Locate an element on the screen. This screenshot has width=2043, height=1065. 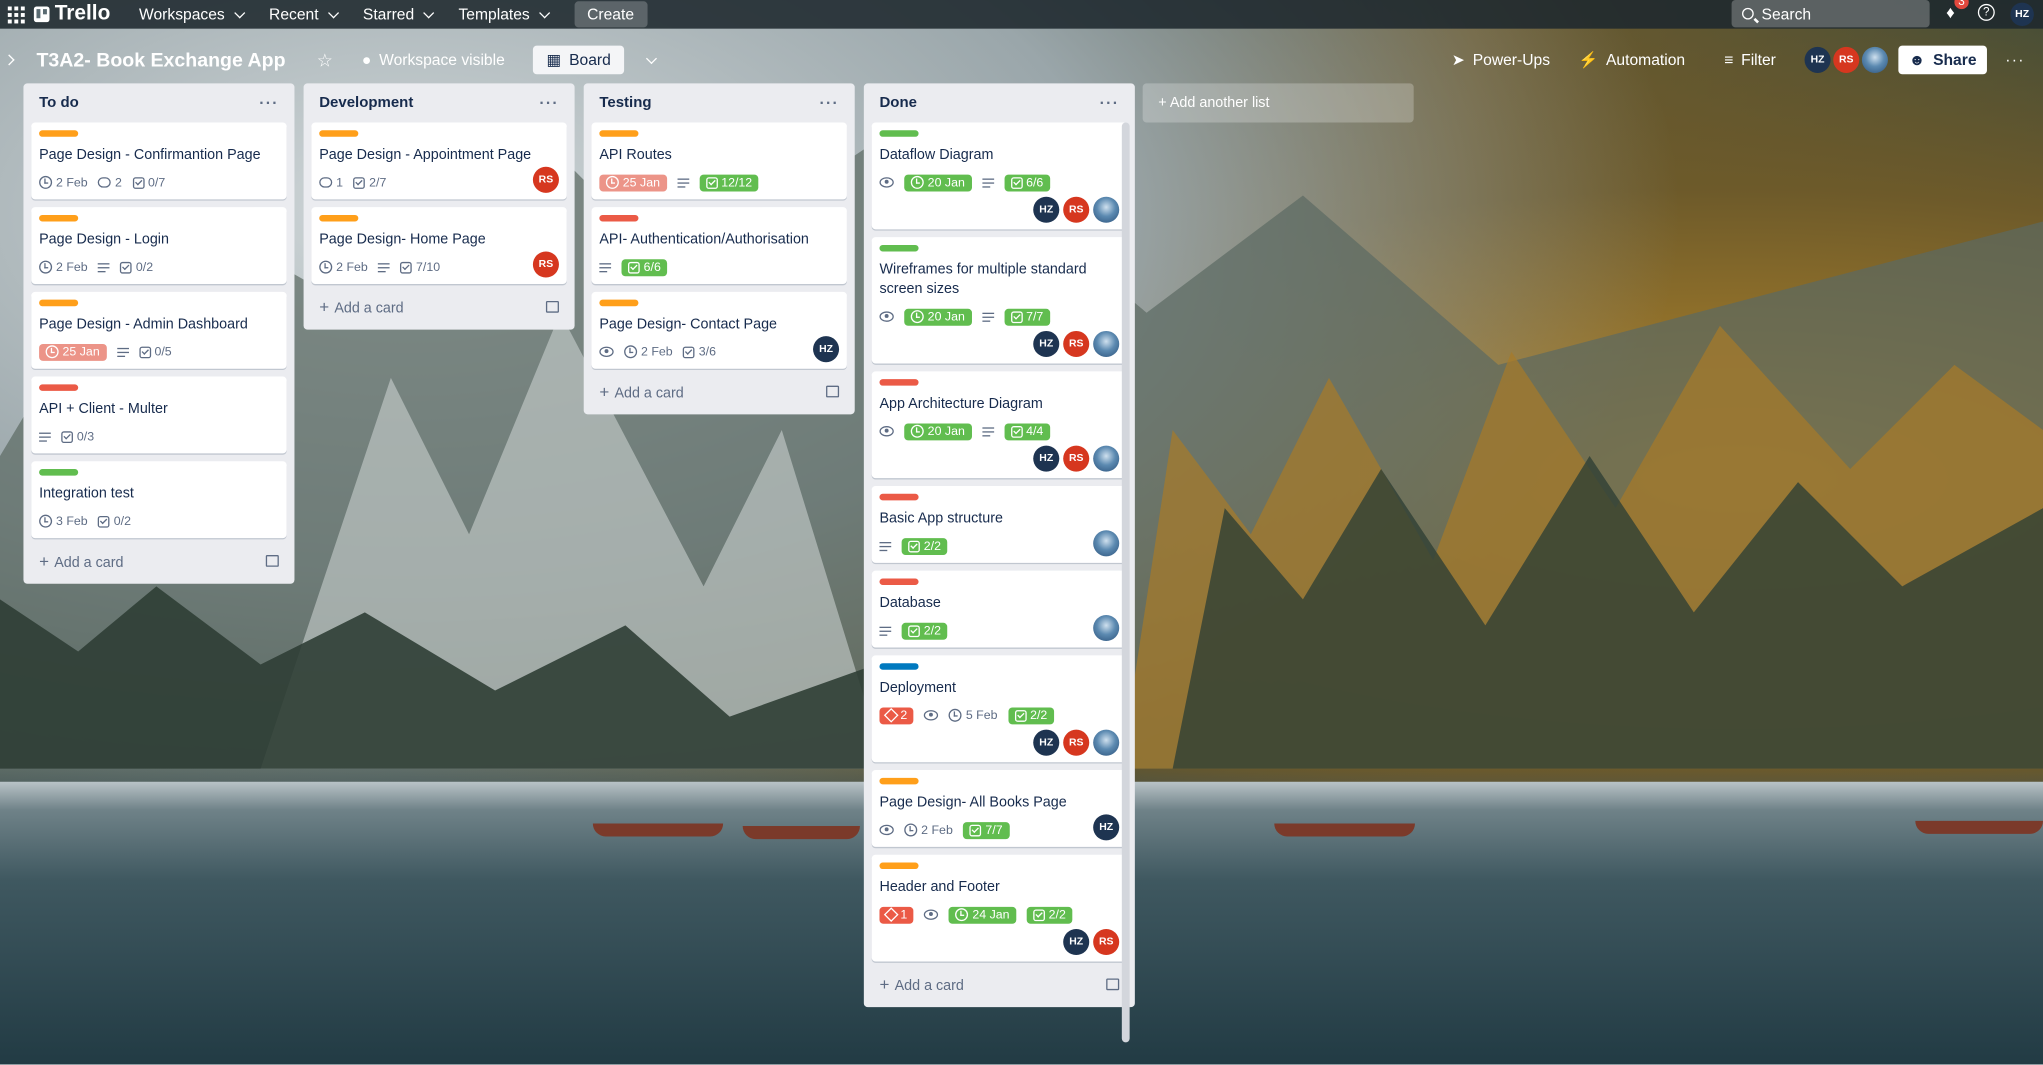
app-switcher-icon is located at coordinates (16, 14).